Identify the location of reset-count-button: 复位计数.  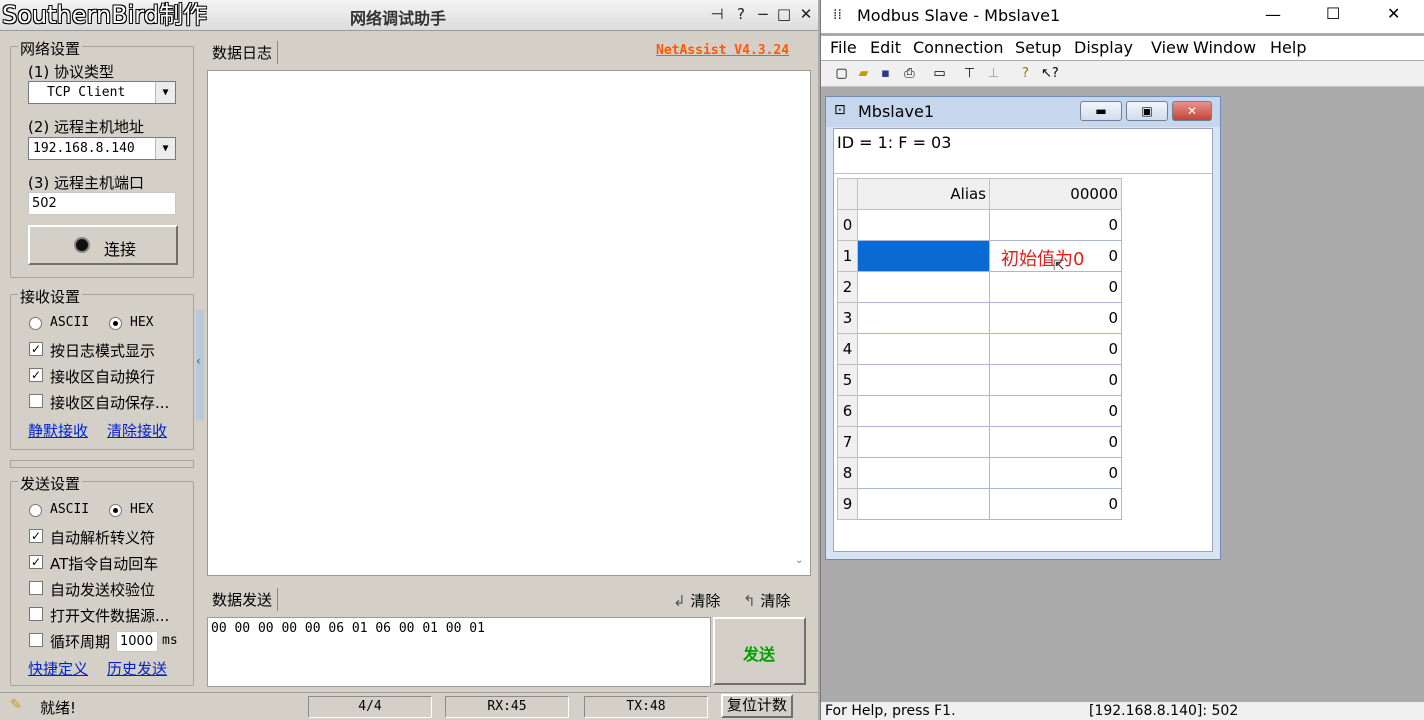
(757, 706).